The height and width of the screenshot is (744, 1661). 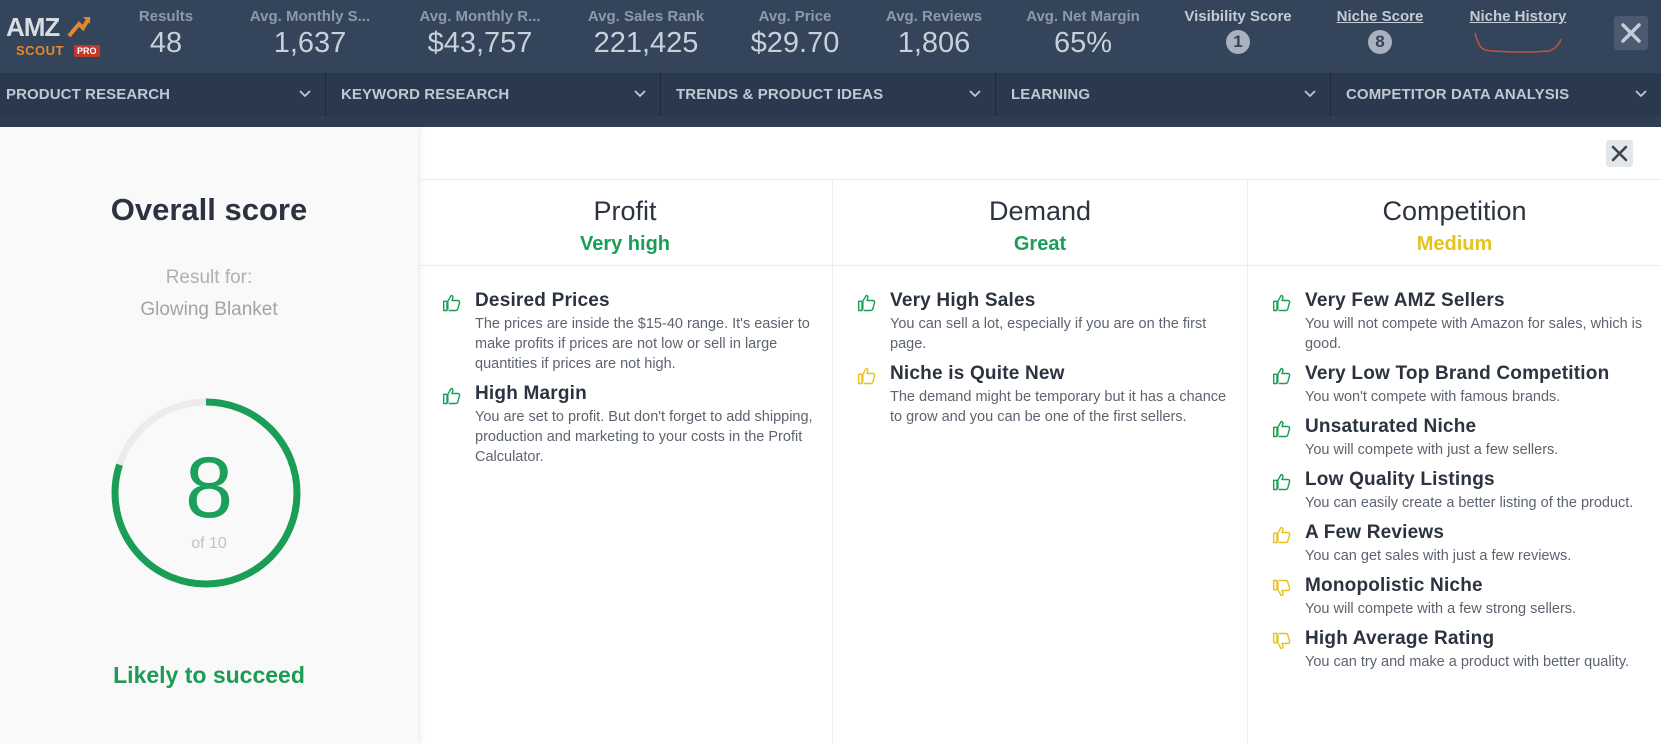 I want to click on niche-score-badge: 8, so click(x=1380, y=42).